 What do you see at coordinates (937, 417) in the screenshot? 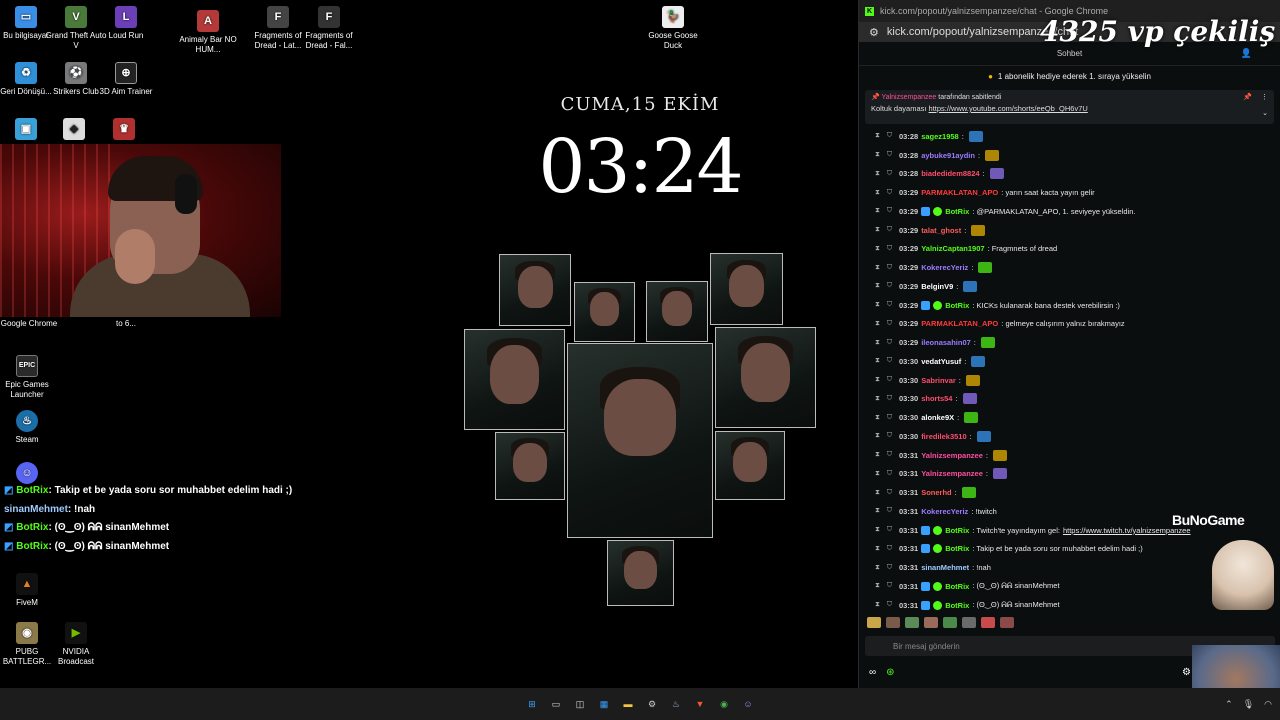
I see `message-username: alonke9X` at bounding box center [937, 417].